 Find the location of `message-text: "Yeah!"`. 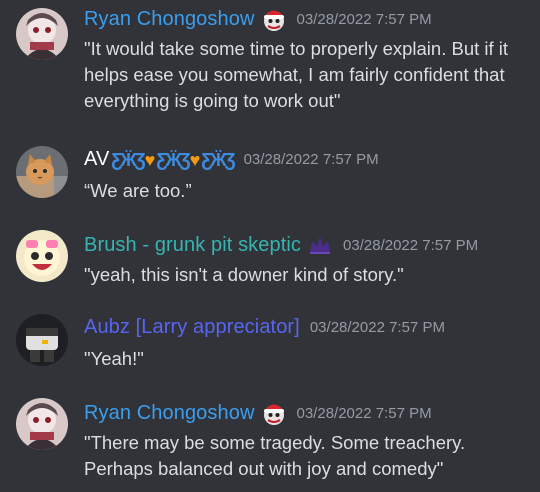

message-text: "Yeah!" is located at coordinates (114, 358).